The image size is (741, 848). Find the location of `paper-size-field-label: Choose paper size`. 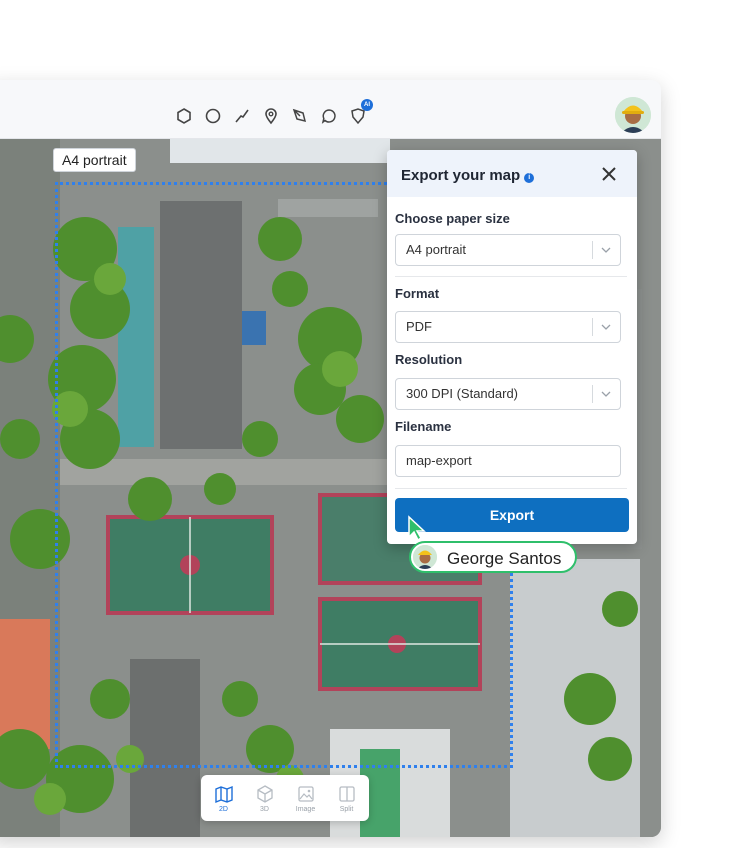

paper-size-field-label: Choose paper size is located at coordinates (452, 218).